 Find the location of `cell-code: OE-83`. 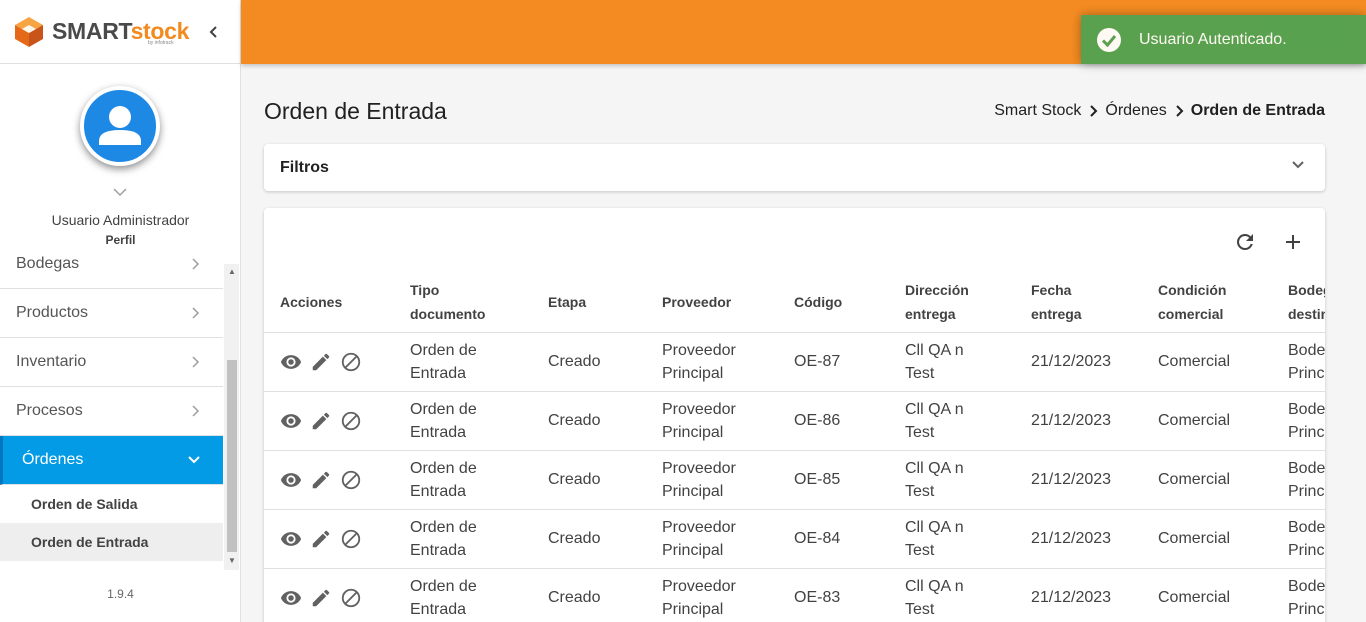

cell-code: OE-83 is located at coordinates (833, 595).